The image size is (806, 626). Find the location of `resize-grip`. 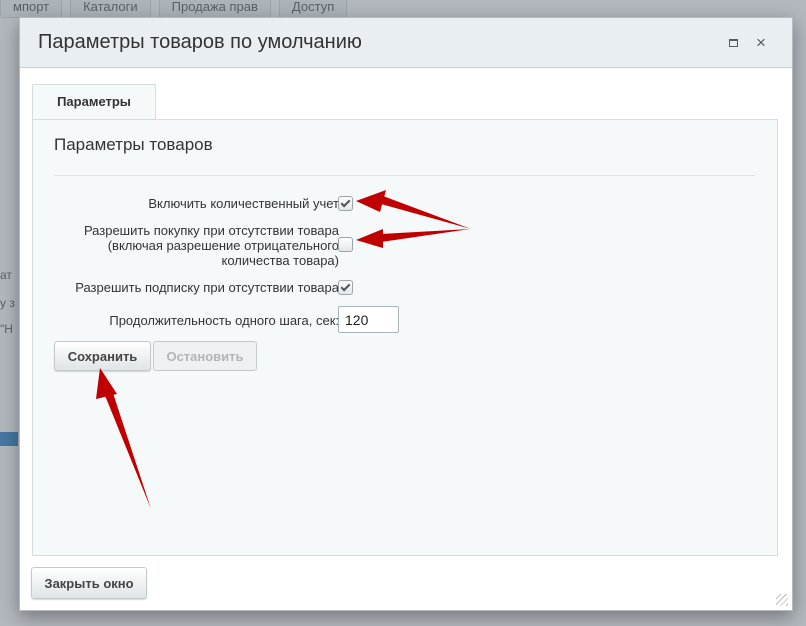

resize-grip is located at coordinates (782, 600).